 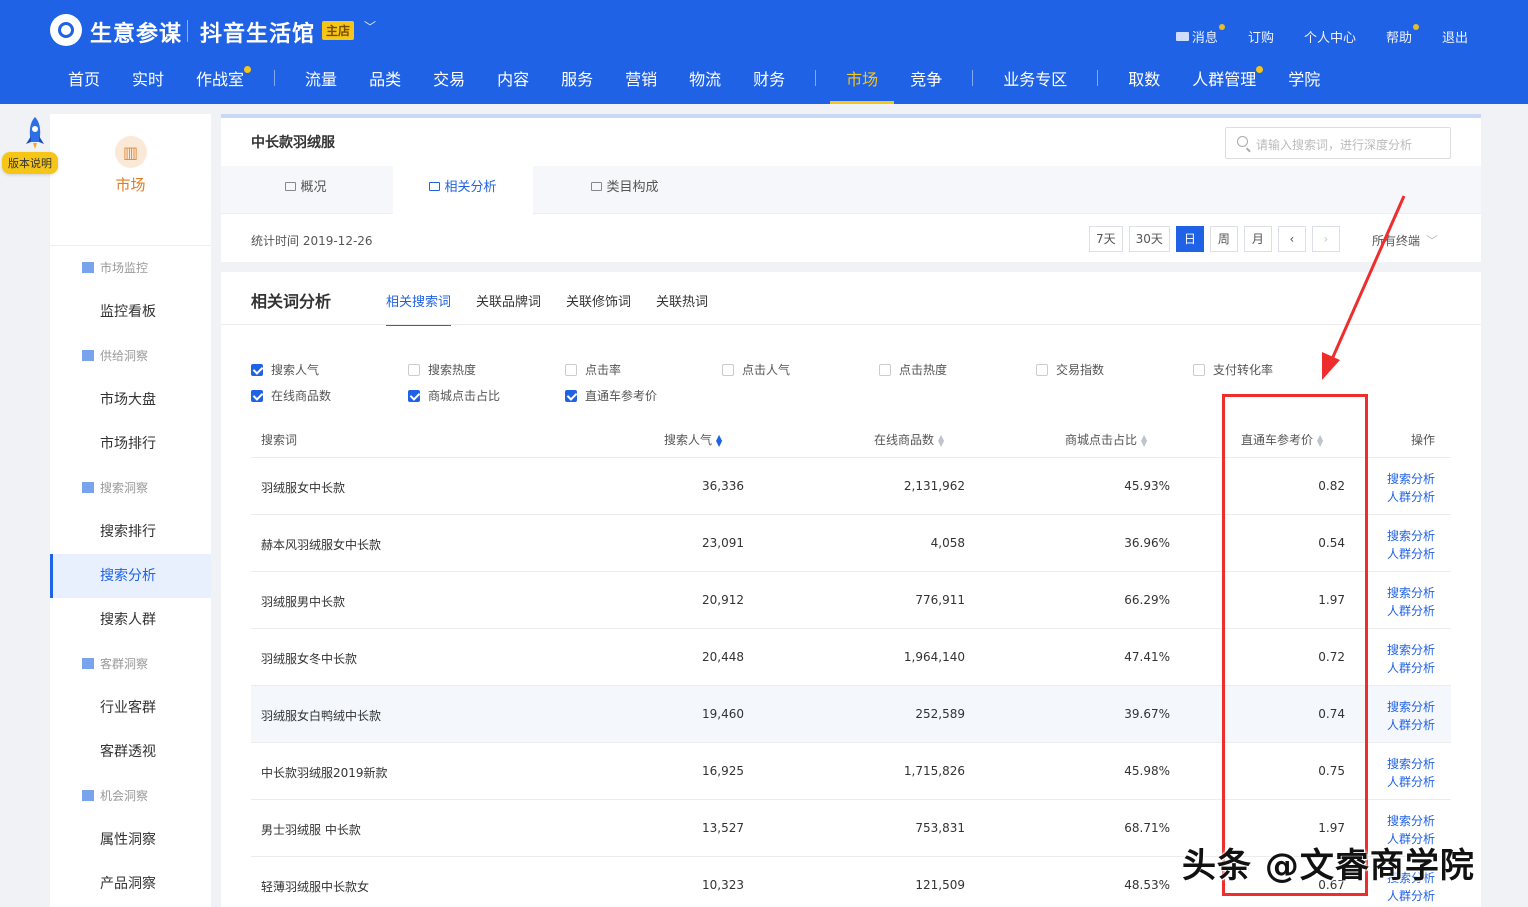 I want to click on nav-realtime: 实时, so click(x=148, y=82).